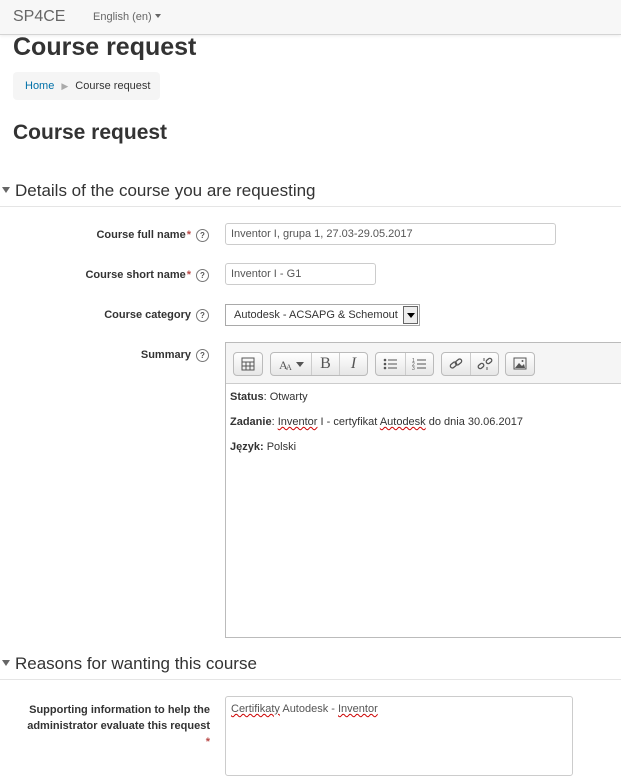  What do you see at coordinates (390, 234) in the screenshot?
I see `fullname-input: Inventor I, grupa 1, 27.03-29.05.2017` at bounding box center [390, 234].